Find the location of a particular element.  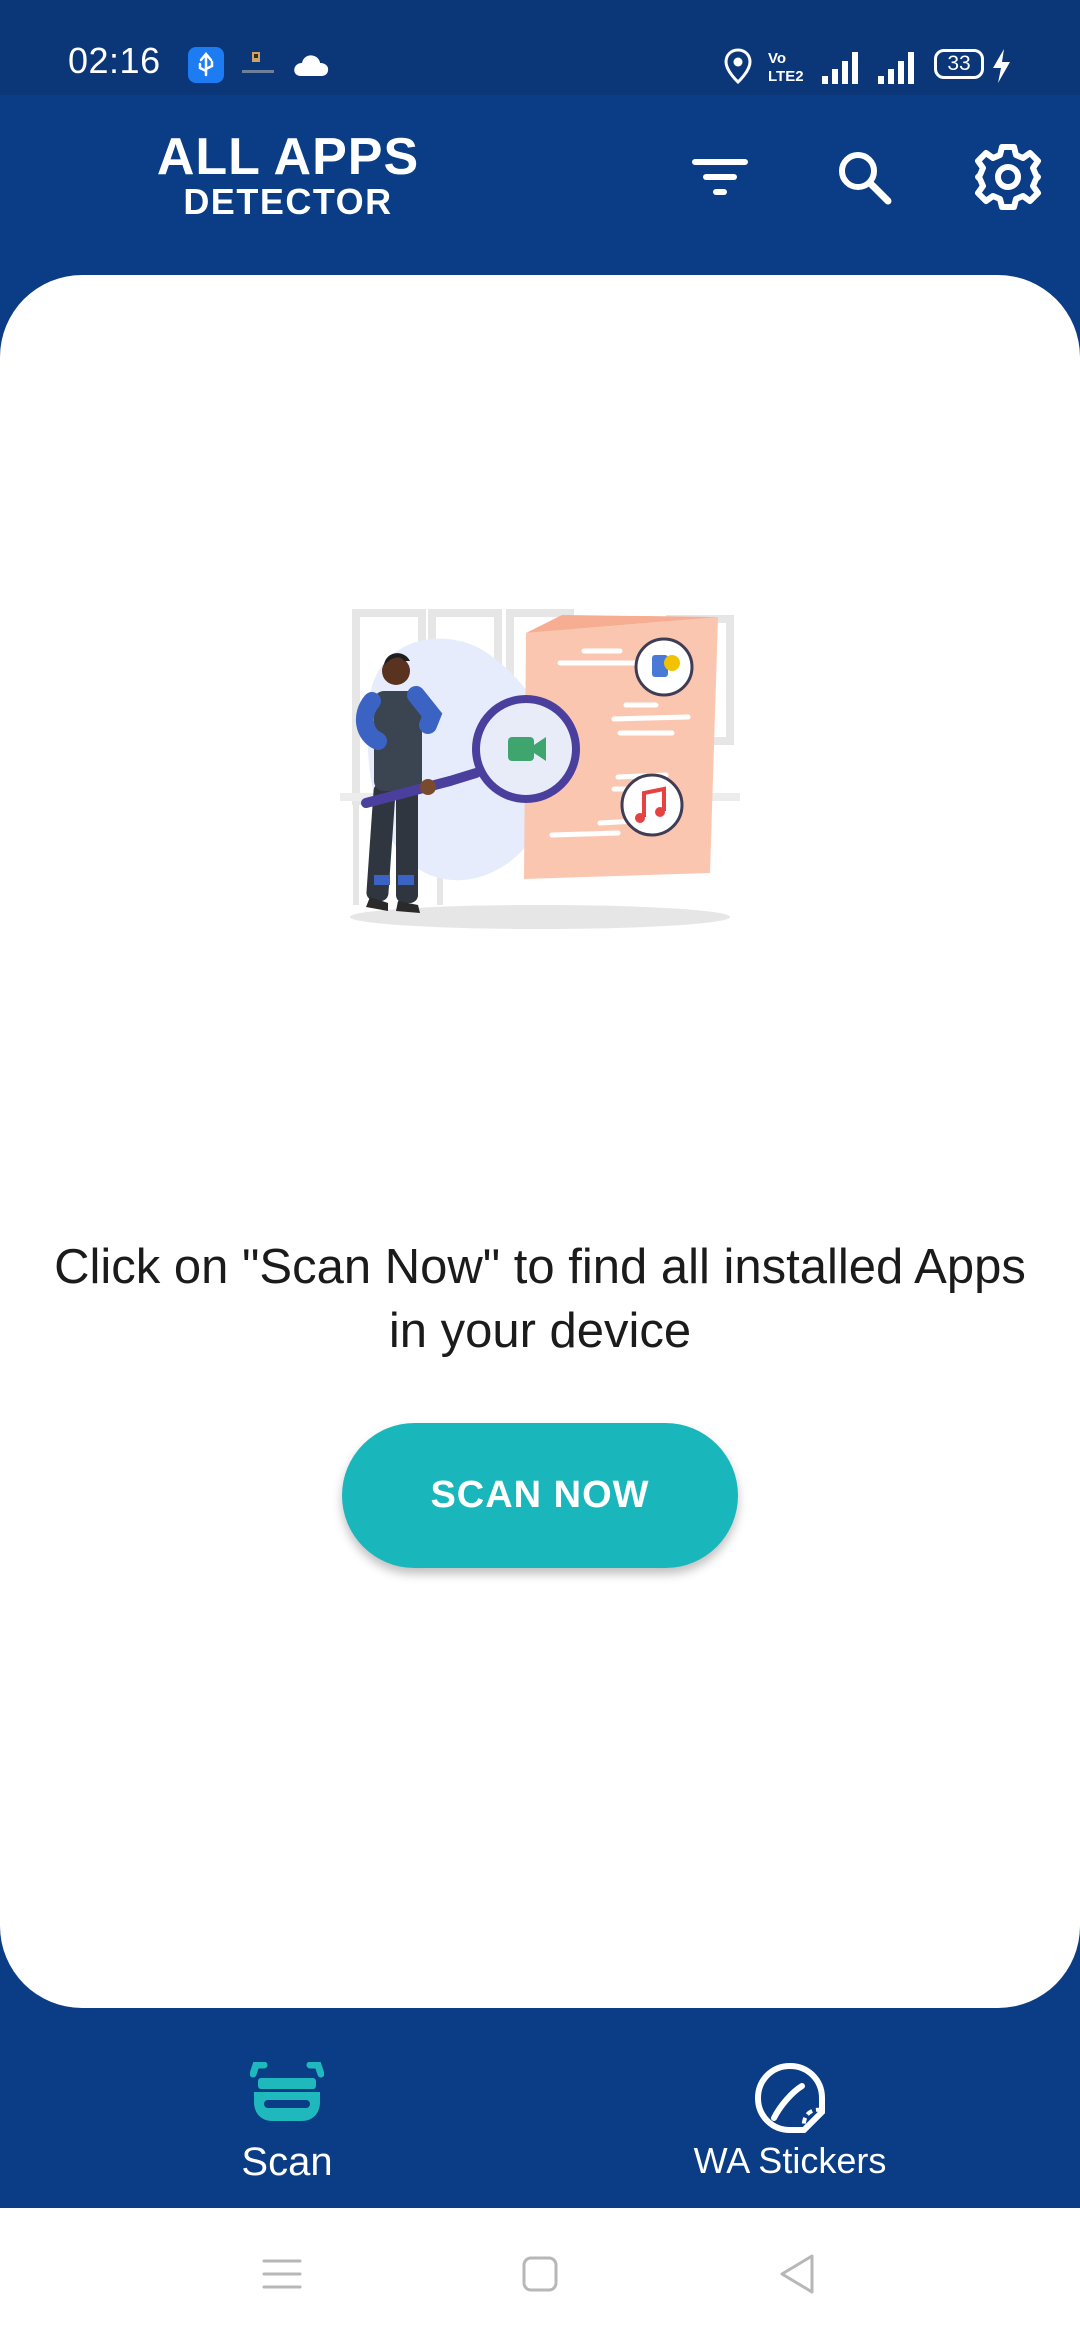

filter-icon is located at coordinates (720, 177).